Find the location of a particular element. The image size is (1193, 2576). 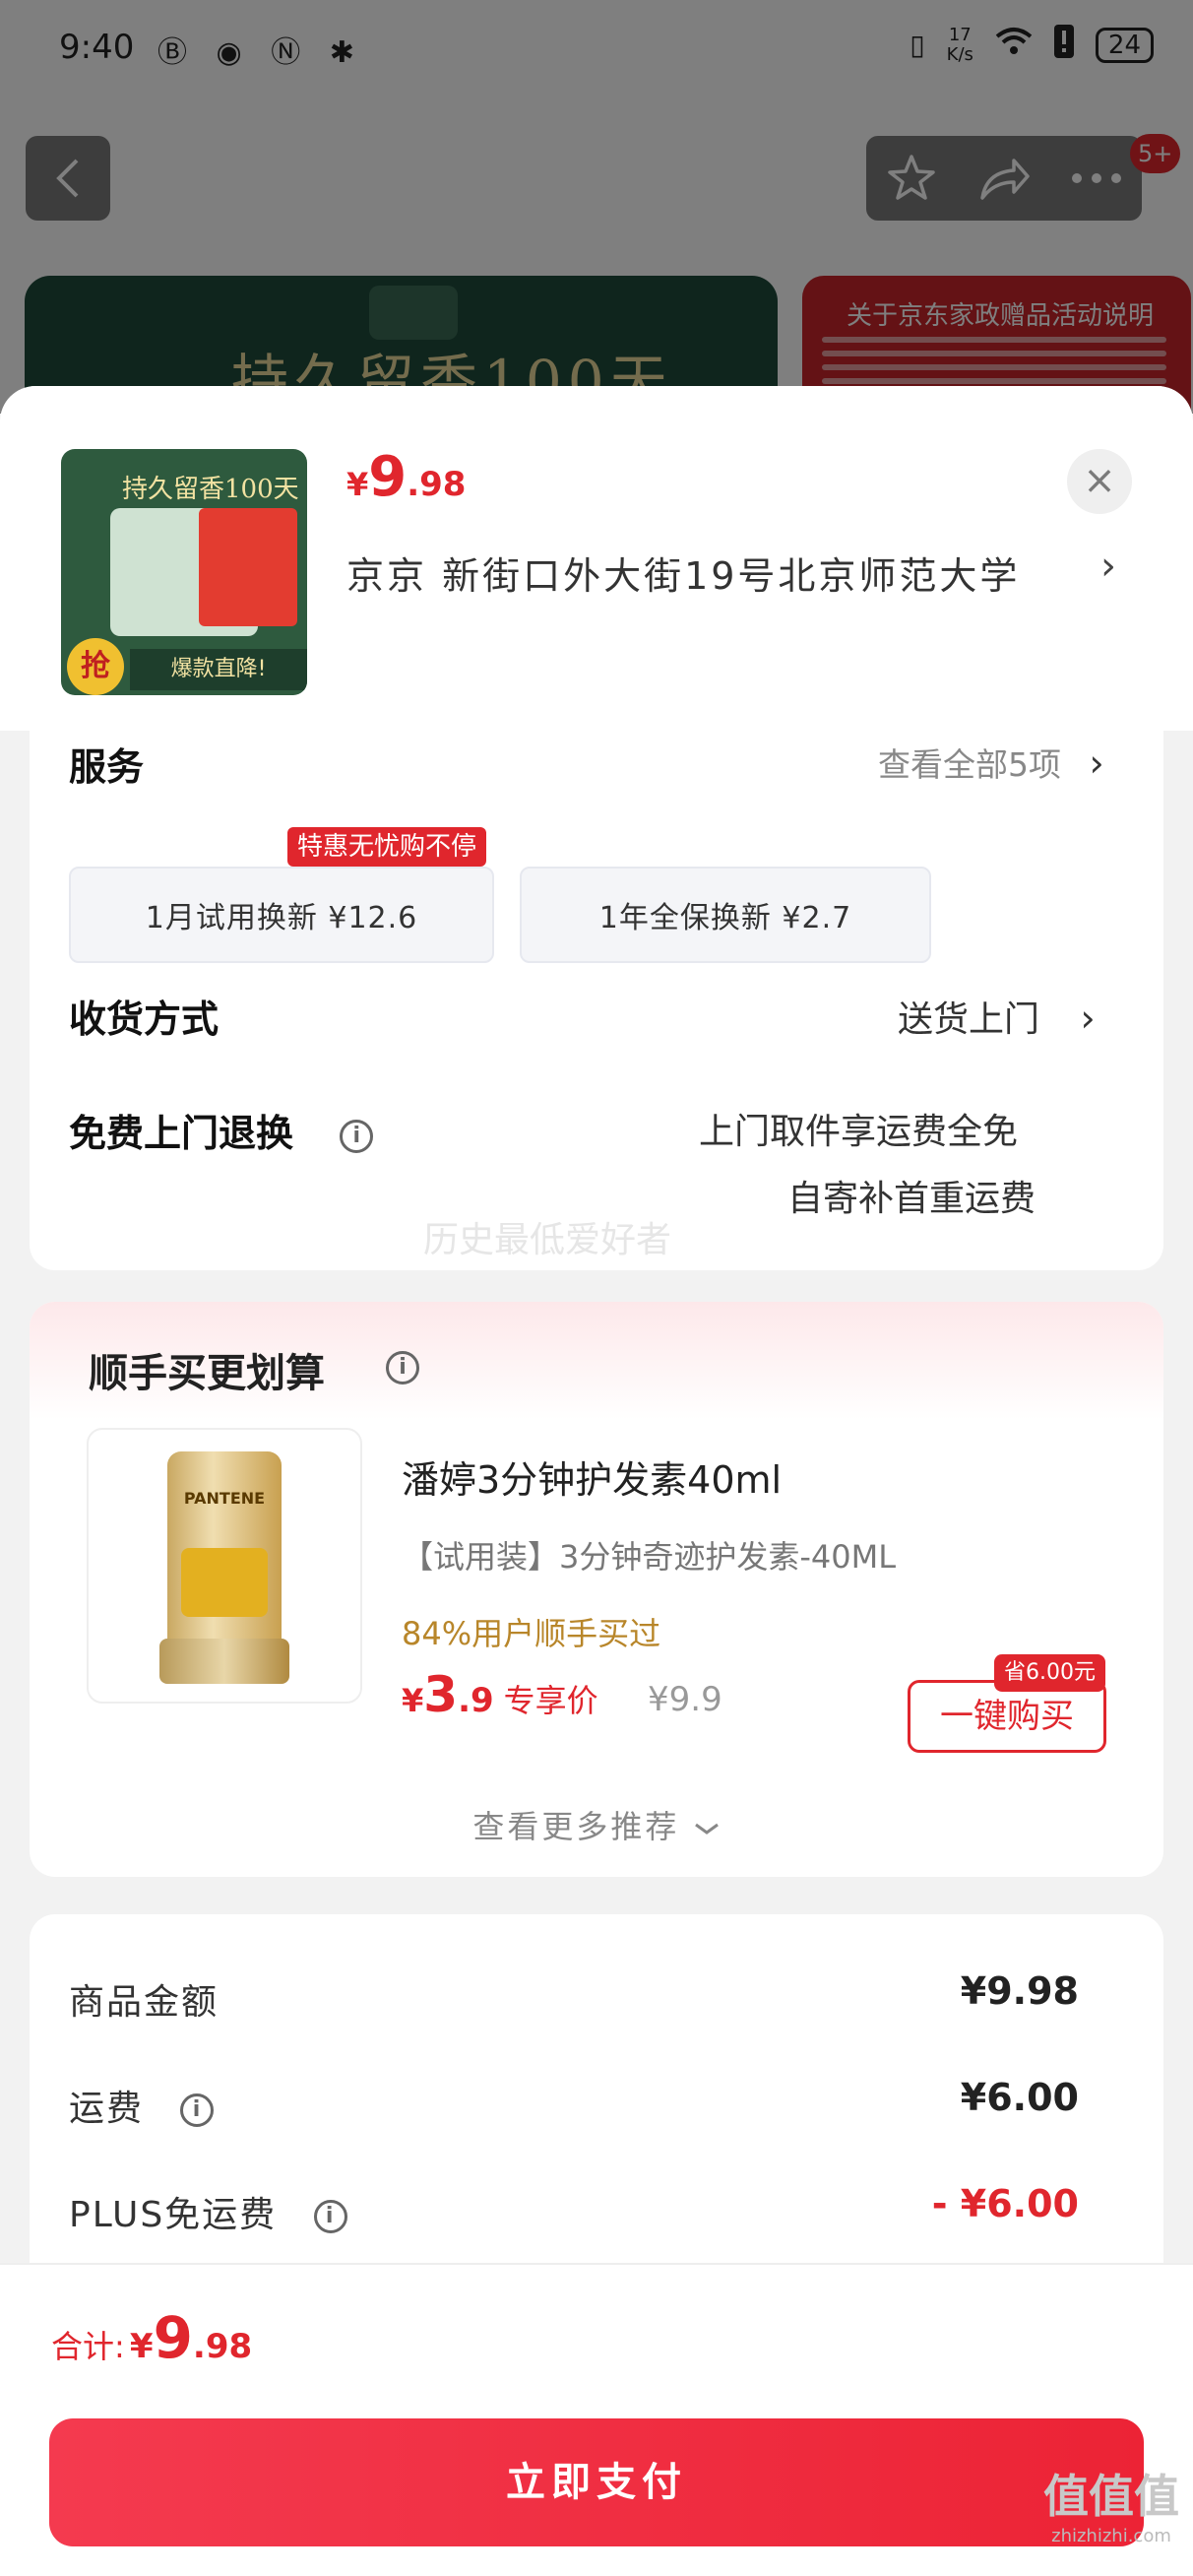

thumb-grab-badge: 抢 is located at coordinates (95, 666).